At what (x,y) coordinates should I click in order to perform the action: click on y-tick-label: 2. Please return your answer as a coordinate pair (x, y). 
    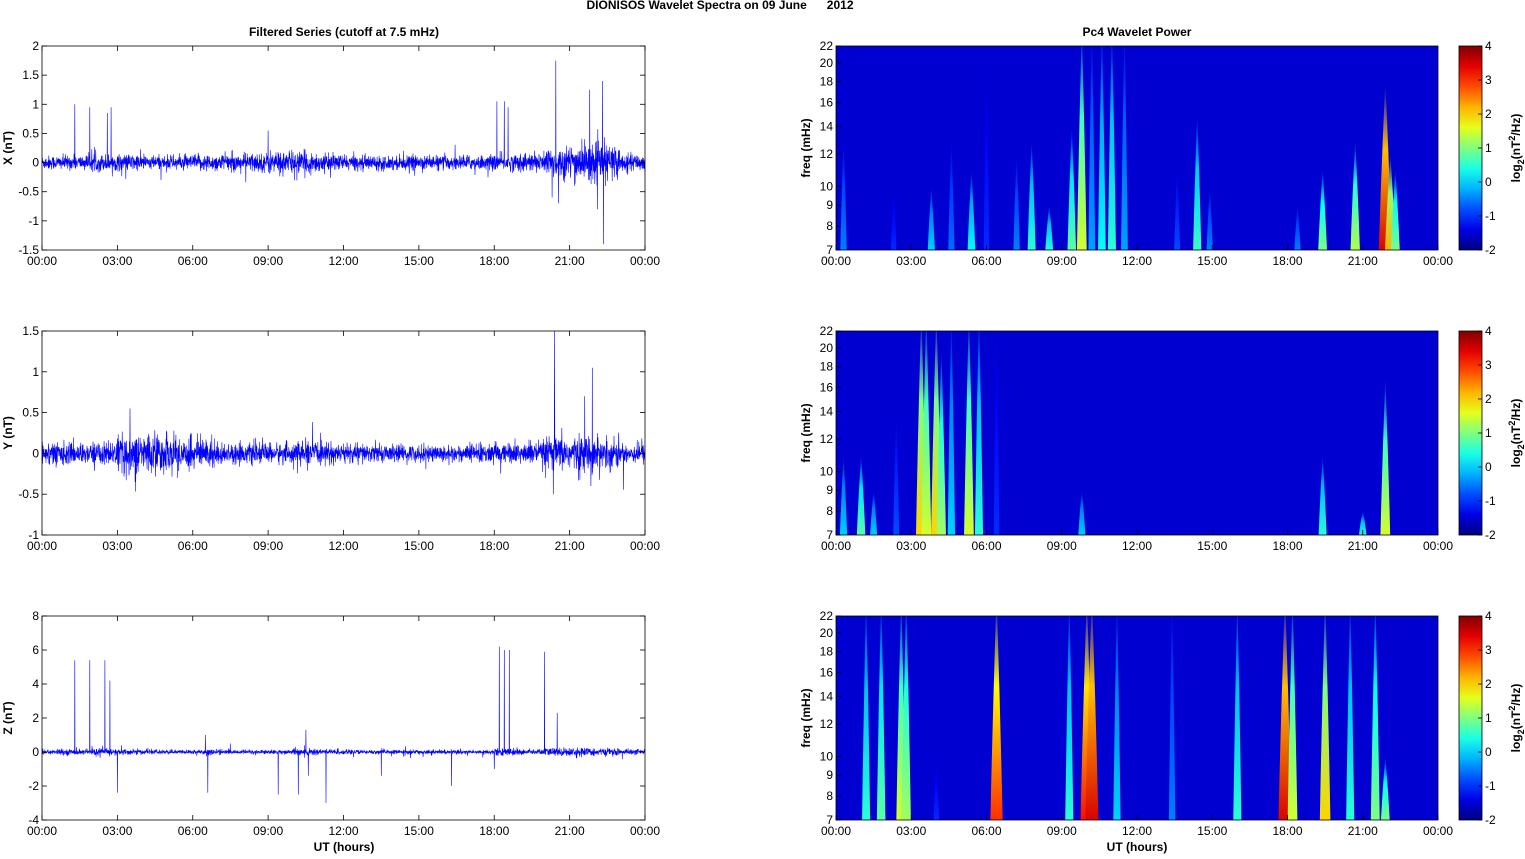
    Looking at the image, I should click on (35, 718).